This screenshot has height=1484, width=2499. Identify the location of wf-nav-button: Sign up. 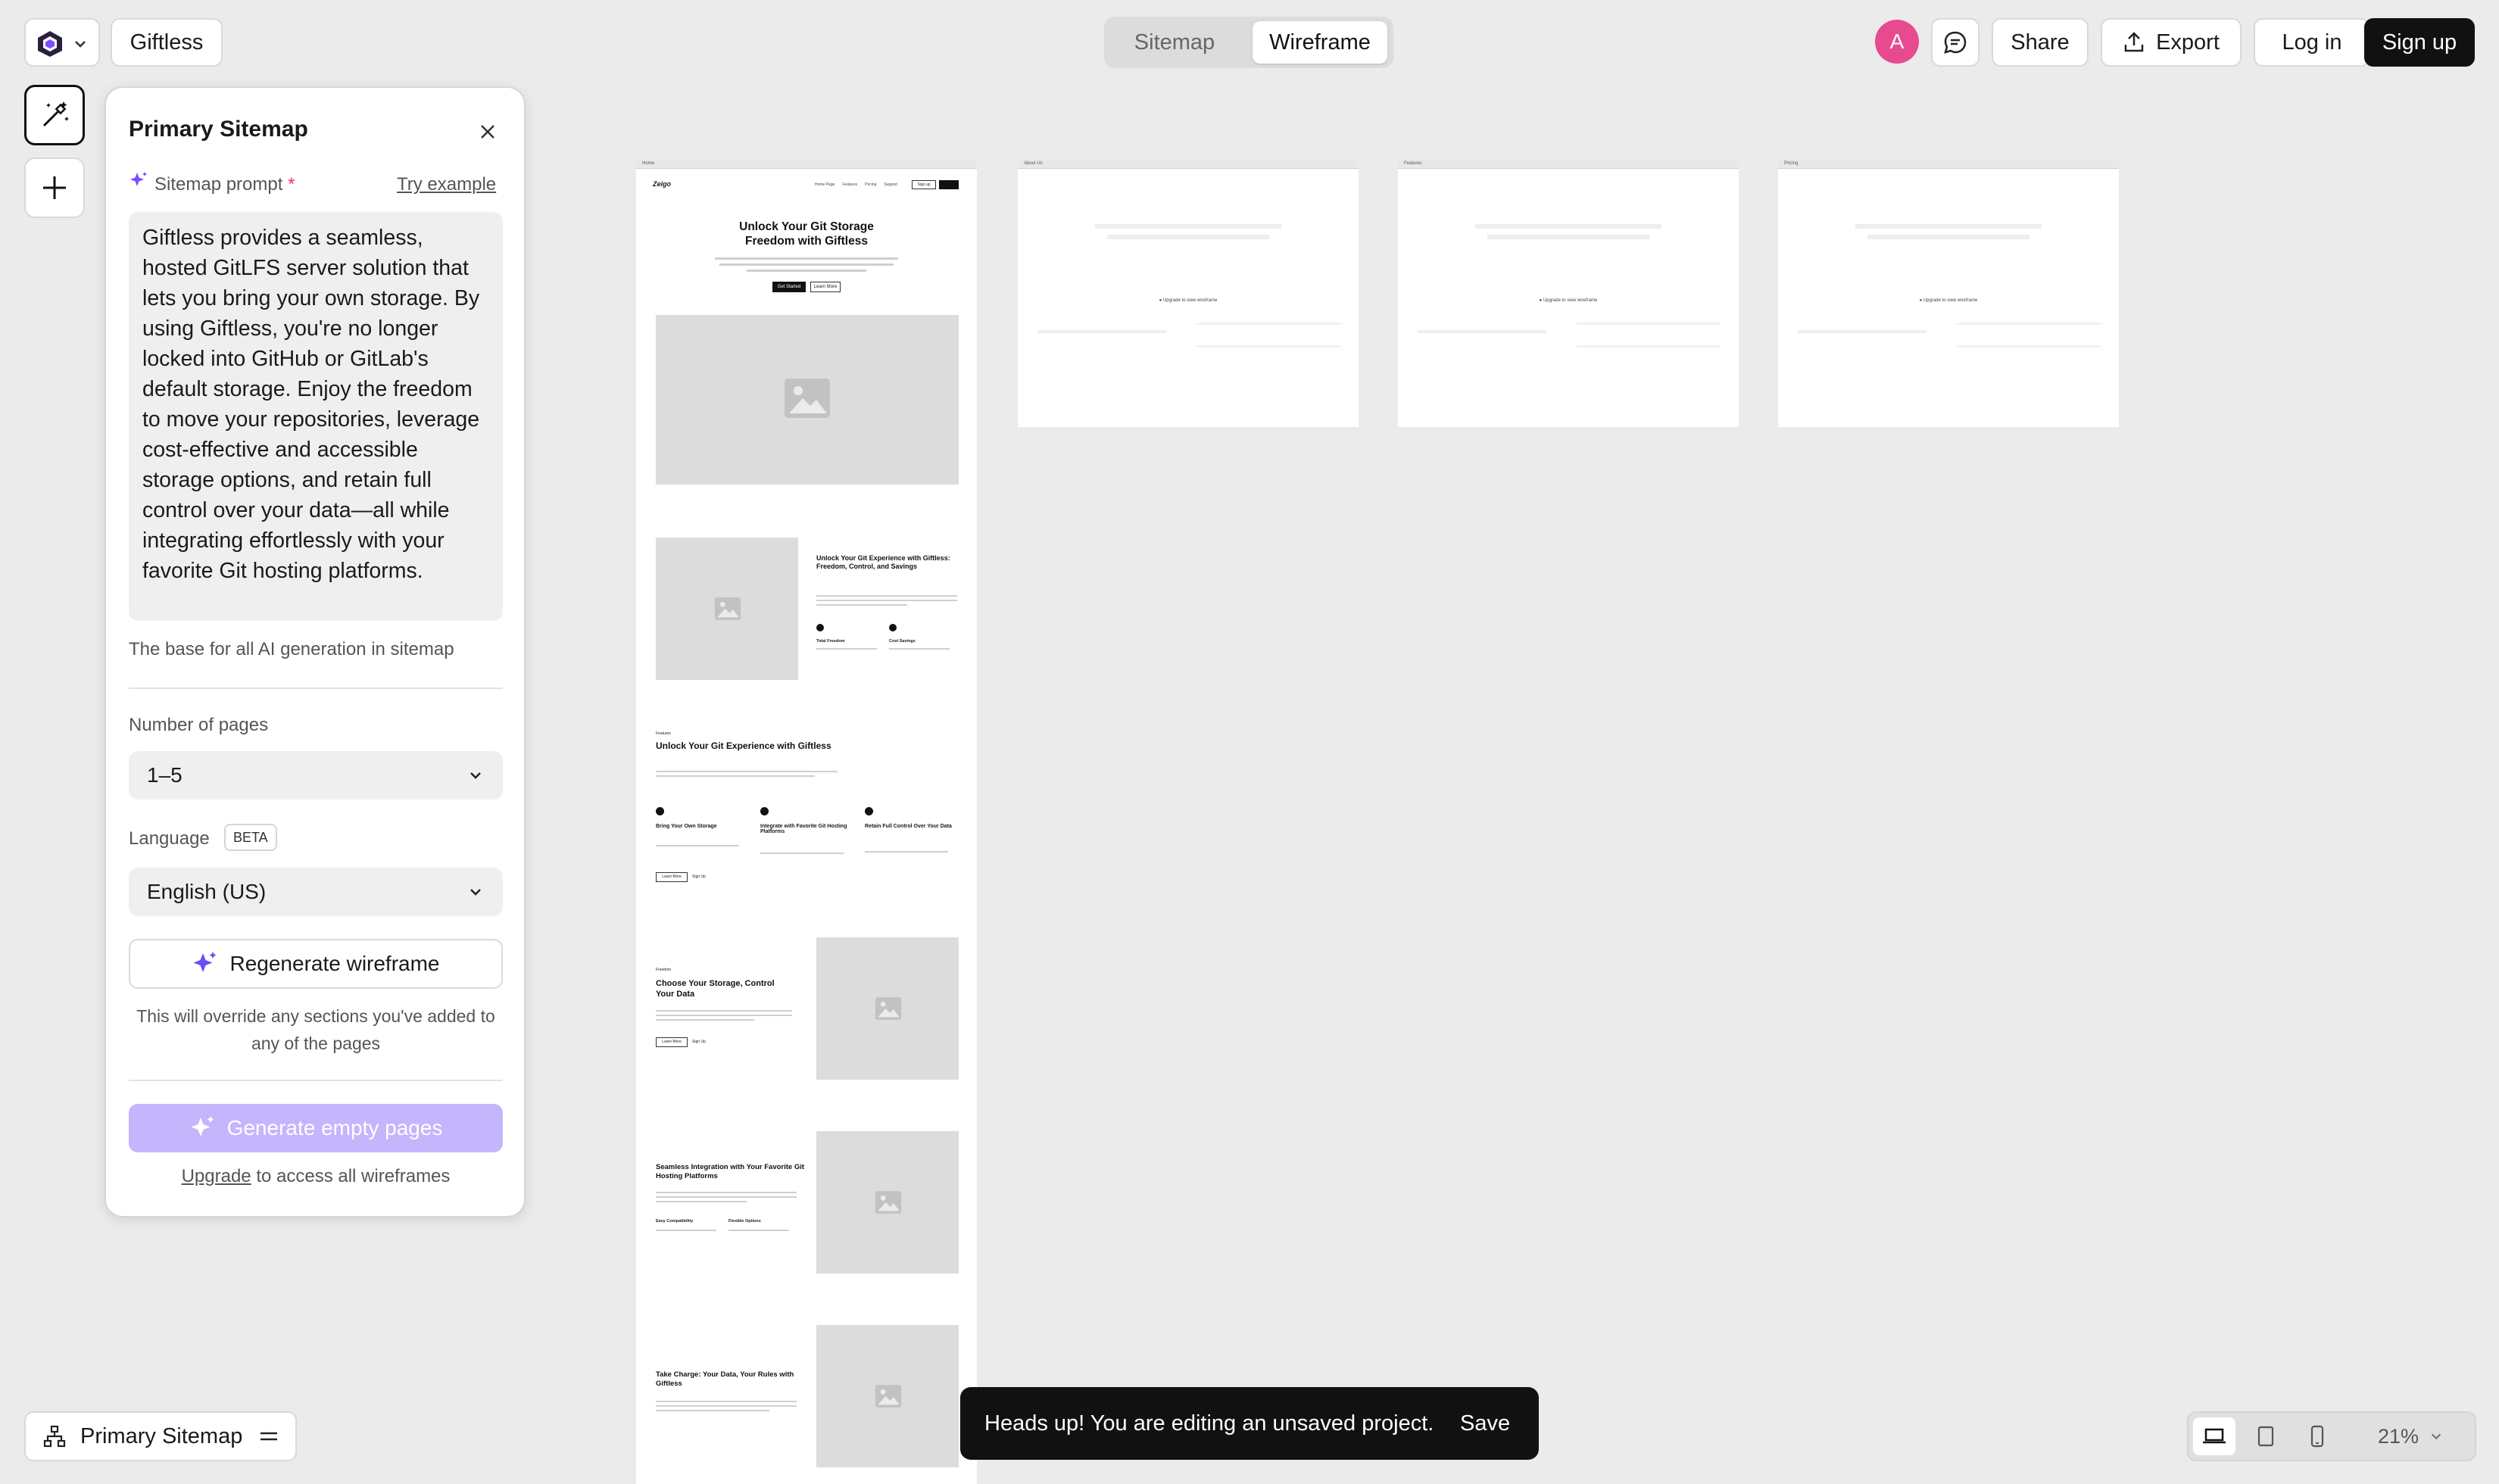
(924, 184).